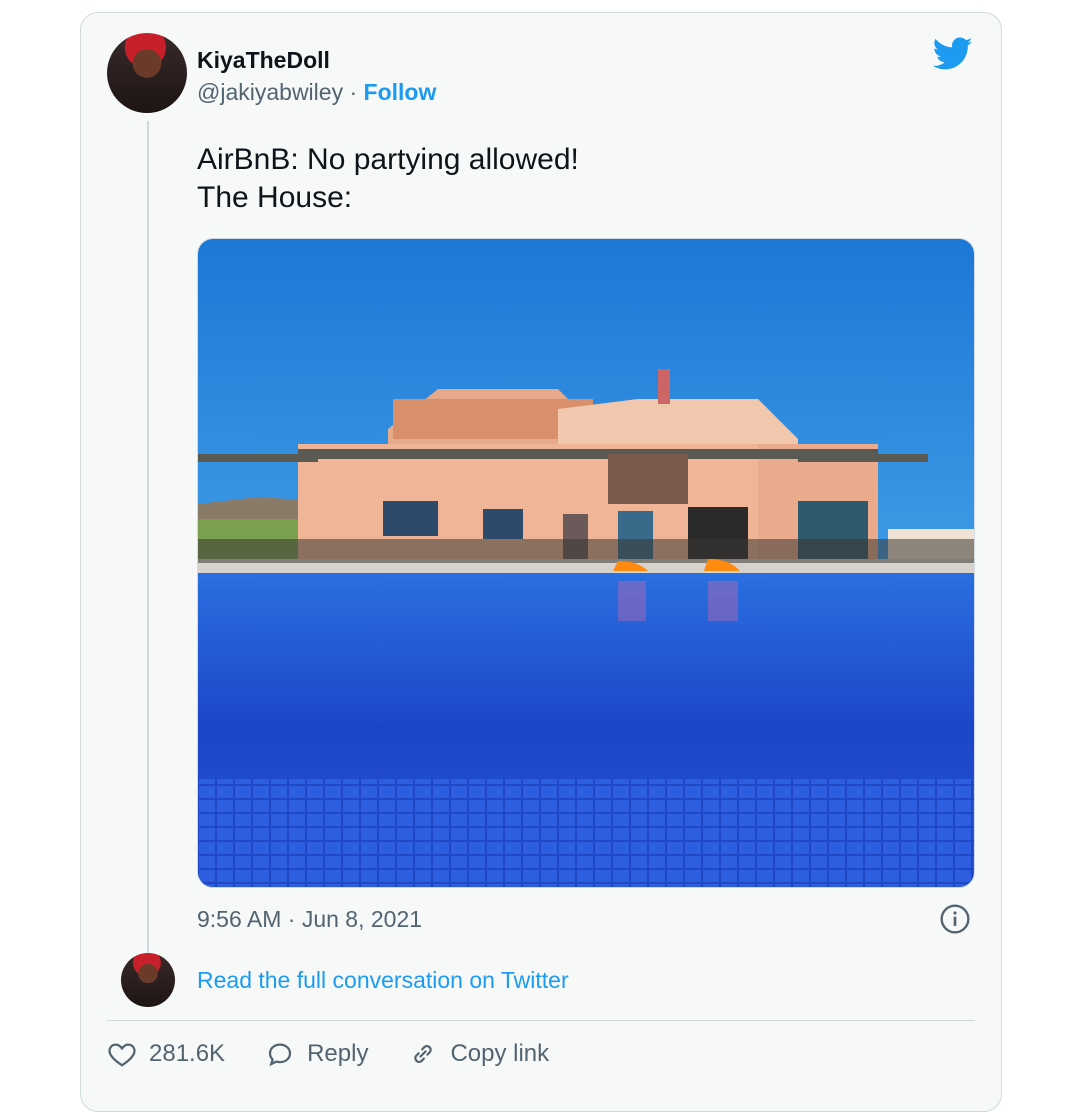  I want to click on tweet-text-line: The House:, so click(275, 197).